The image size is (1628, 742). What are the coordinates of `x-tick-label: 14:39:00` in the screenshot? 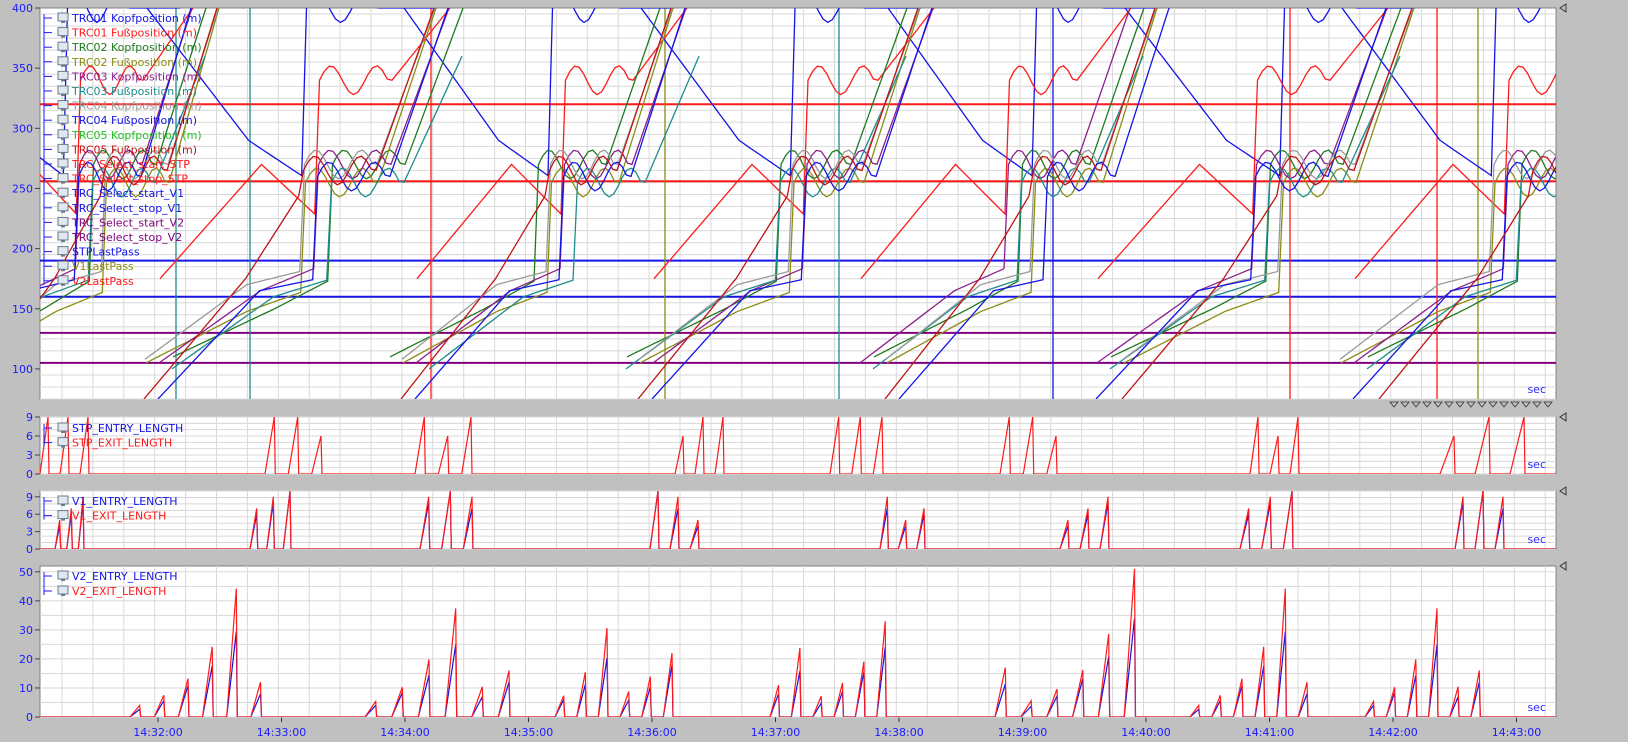 It's located at (1022, 732).